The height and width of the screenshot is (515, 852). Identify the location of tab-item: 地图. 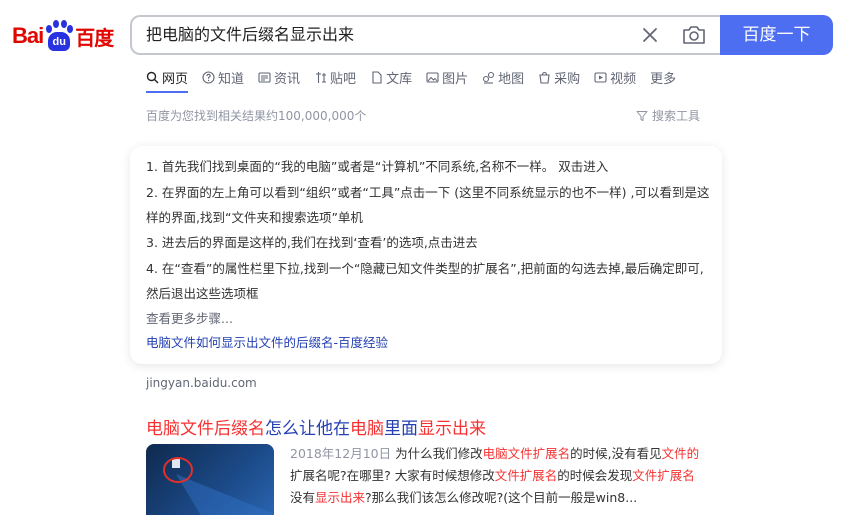
(503, 77).